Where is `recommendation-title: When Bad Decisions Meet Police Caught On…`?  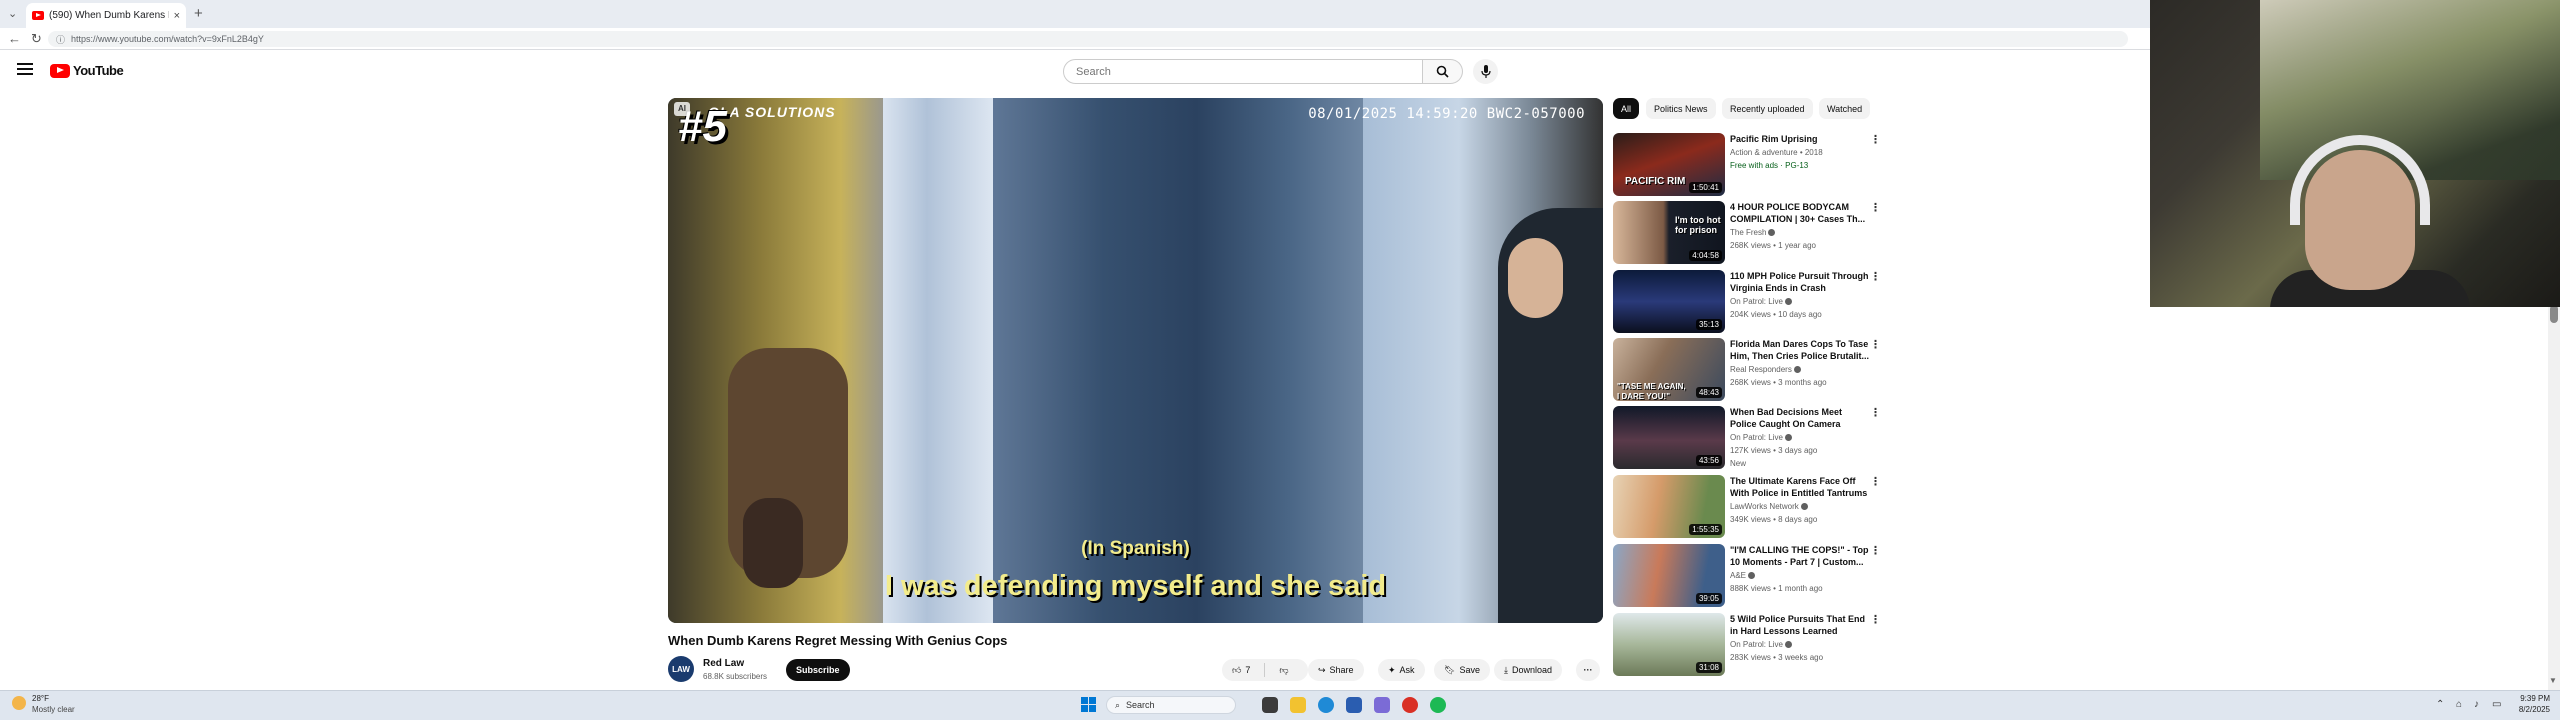
recommendation-title: When Bad Decisions Meet Police Caught On… is located at coordinates (1800, 418).